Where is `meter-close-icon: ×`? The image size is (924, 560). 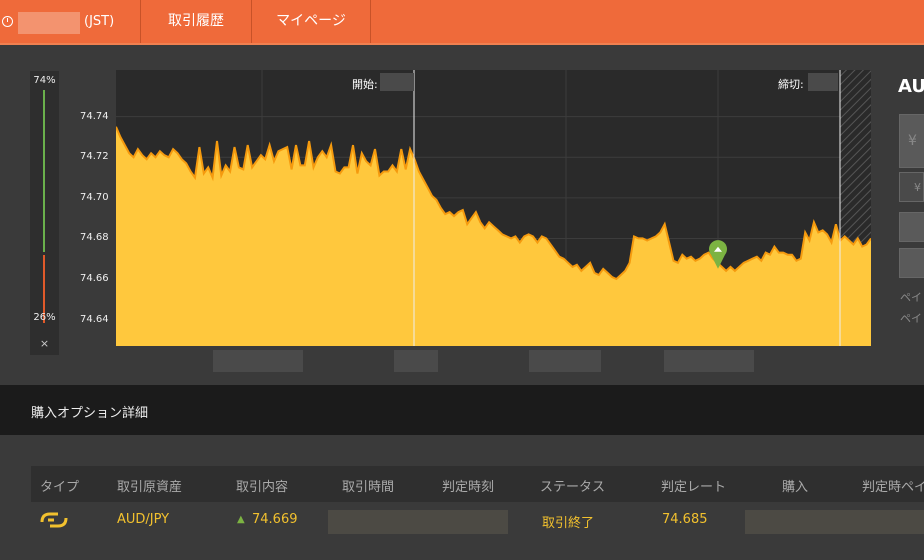
meter-close-icon: × is located at coordinates (44, 343).